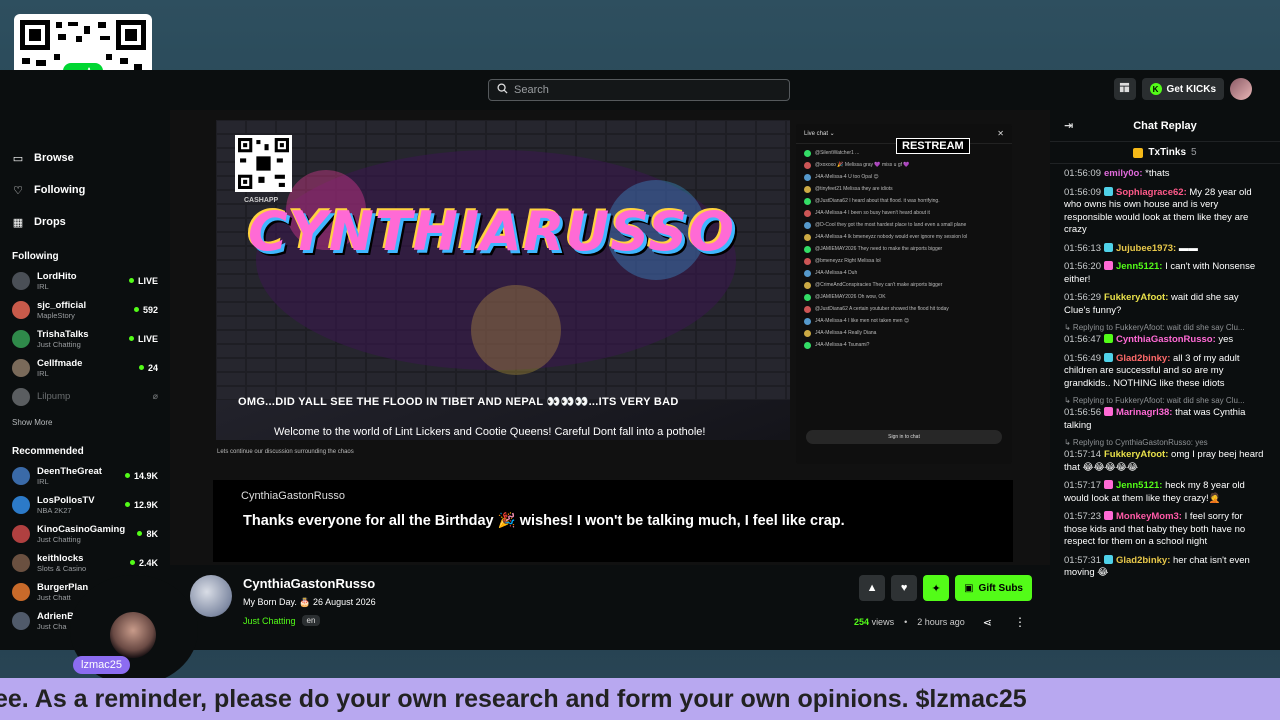  What do you see at coordinates (85, 367) in the screenshot?
I see `sidebar-channel: Cellfmade IRL 24` at bounding box center [85, 367].